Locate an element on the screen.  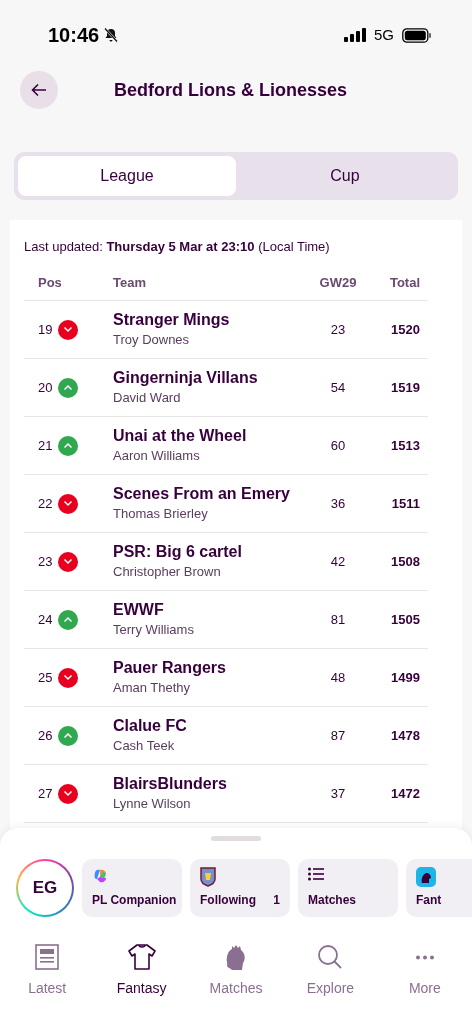
column-header: GW29 is located at coordinates (338, 282).